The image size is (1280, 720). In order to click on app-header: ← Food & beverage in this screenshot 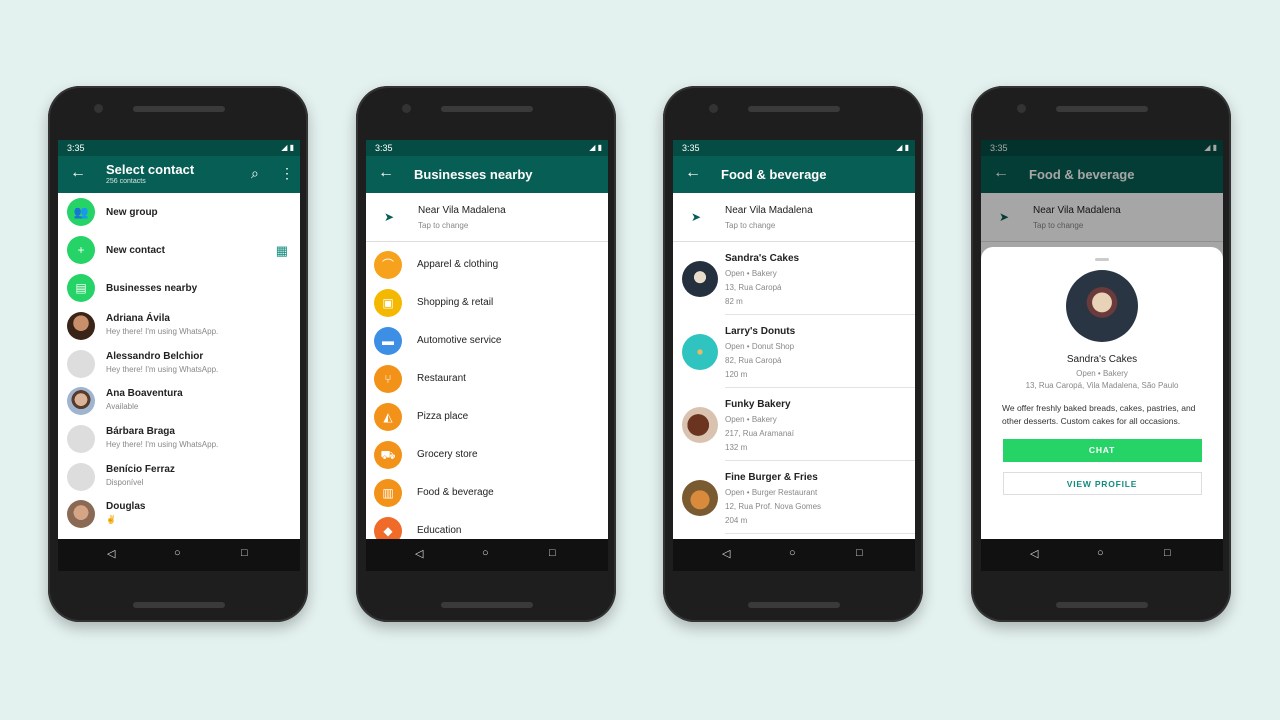, I will do `click(794, 174)`.